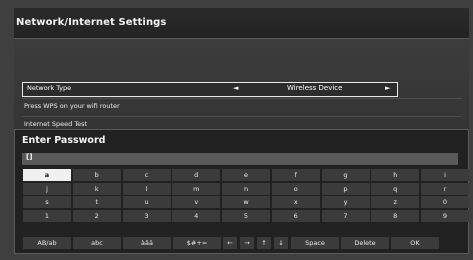 This screenshot has width=473, height=260. I want to click on key-p: p, so click(345, 188).